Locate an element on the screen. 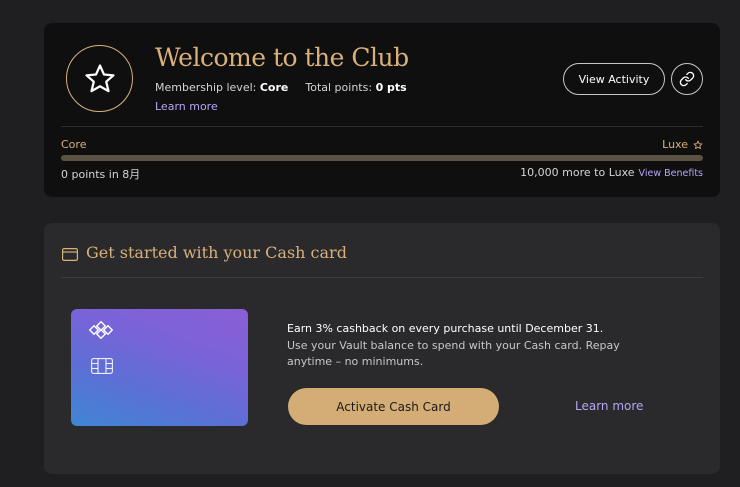 The height and width of the screenshot is (487, 740). activate-cash-card-button: Activate Cash Card is located at coordinates (393, 406).